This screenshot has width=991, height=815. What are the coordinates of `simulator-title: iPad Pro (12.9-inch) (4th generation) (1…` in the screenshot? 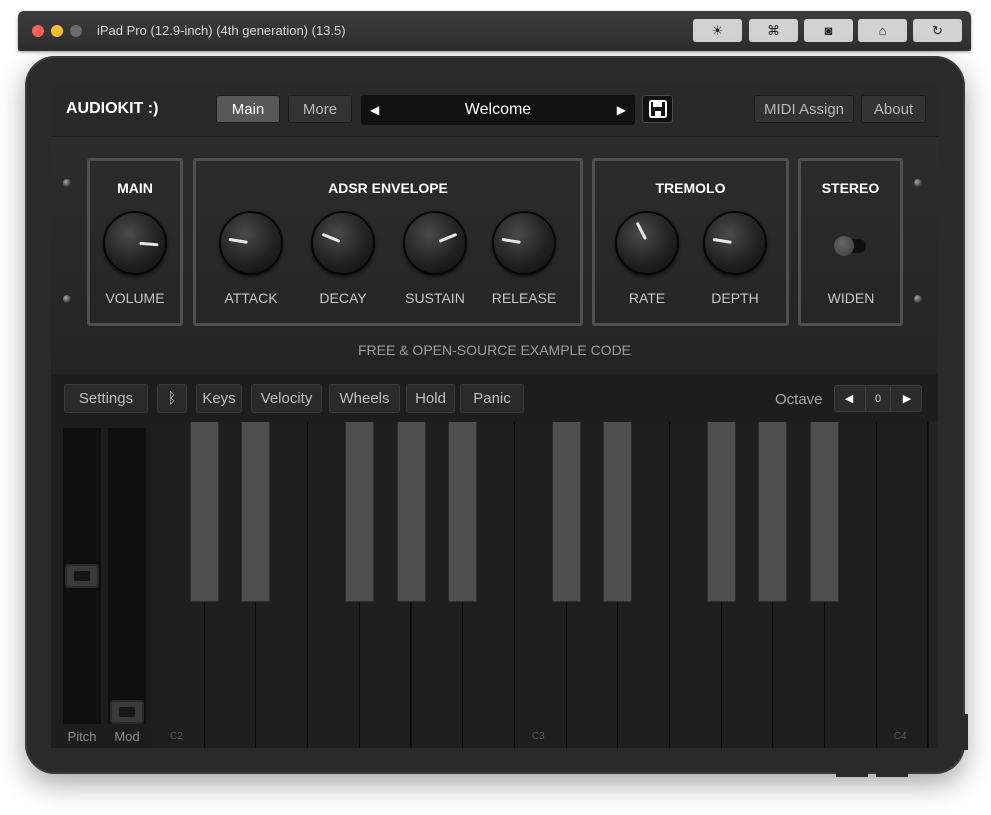 It's located at (221, 30).